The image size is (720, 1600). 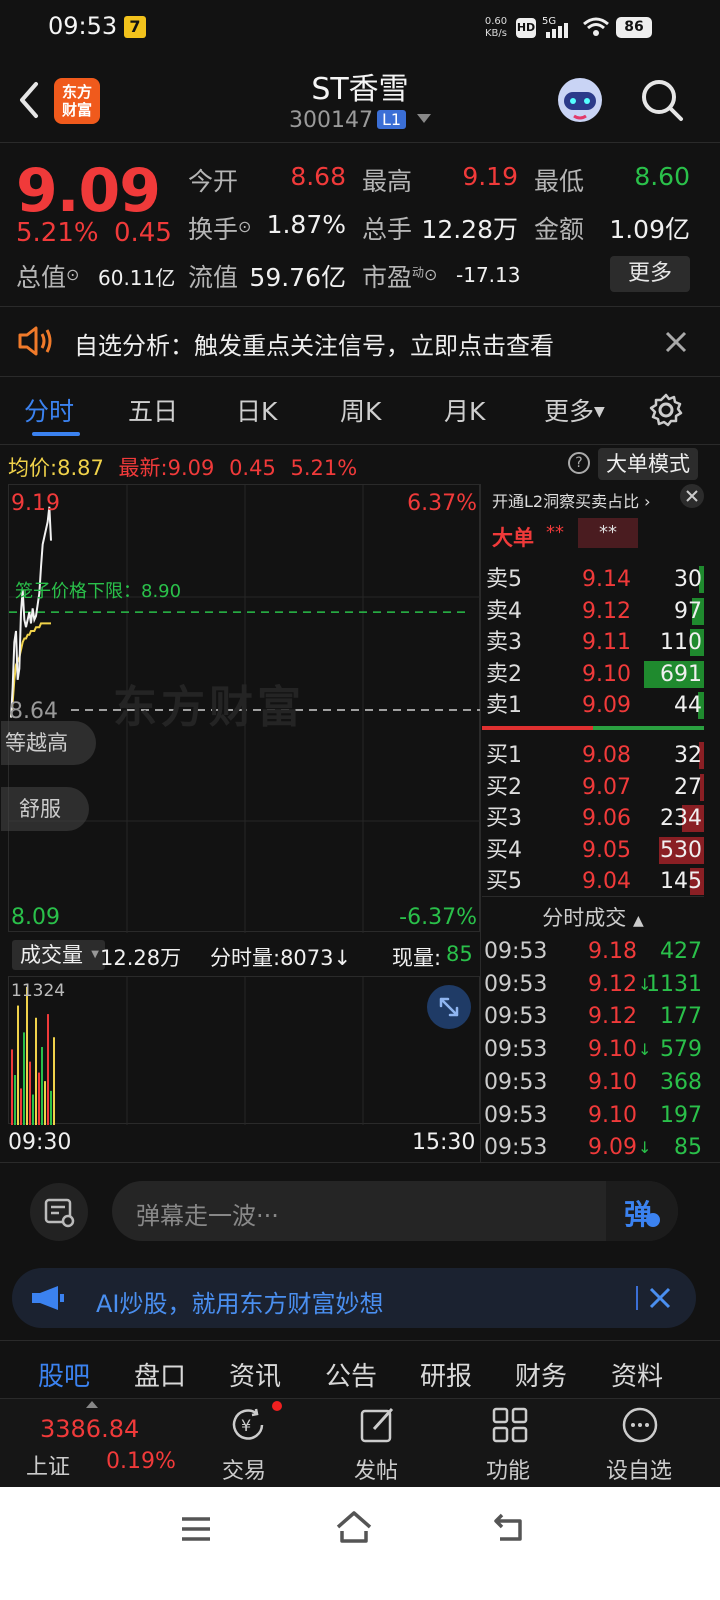 What do you see at coordinates (281, 958) in the screenshot?
I see `minute-volume: 分时量:8073↓` at bounding box center [281, 958].